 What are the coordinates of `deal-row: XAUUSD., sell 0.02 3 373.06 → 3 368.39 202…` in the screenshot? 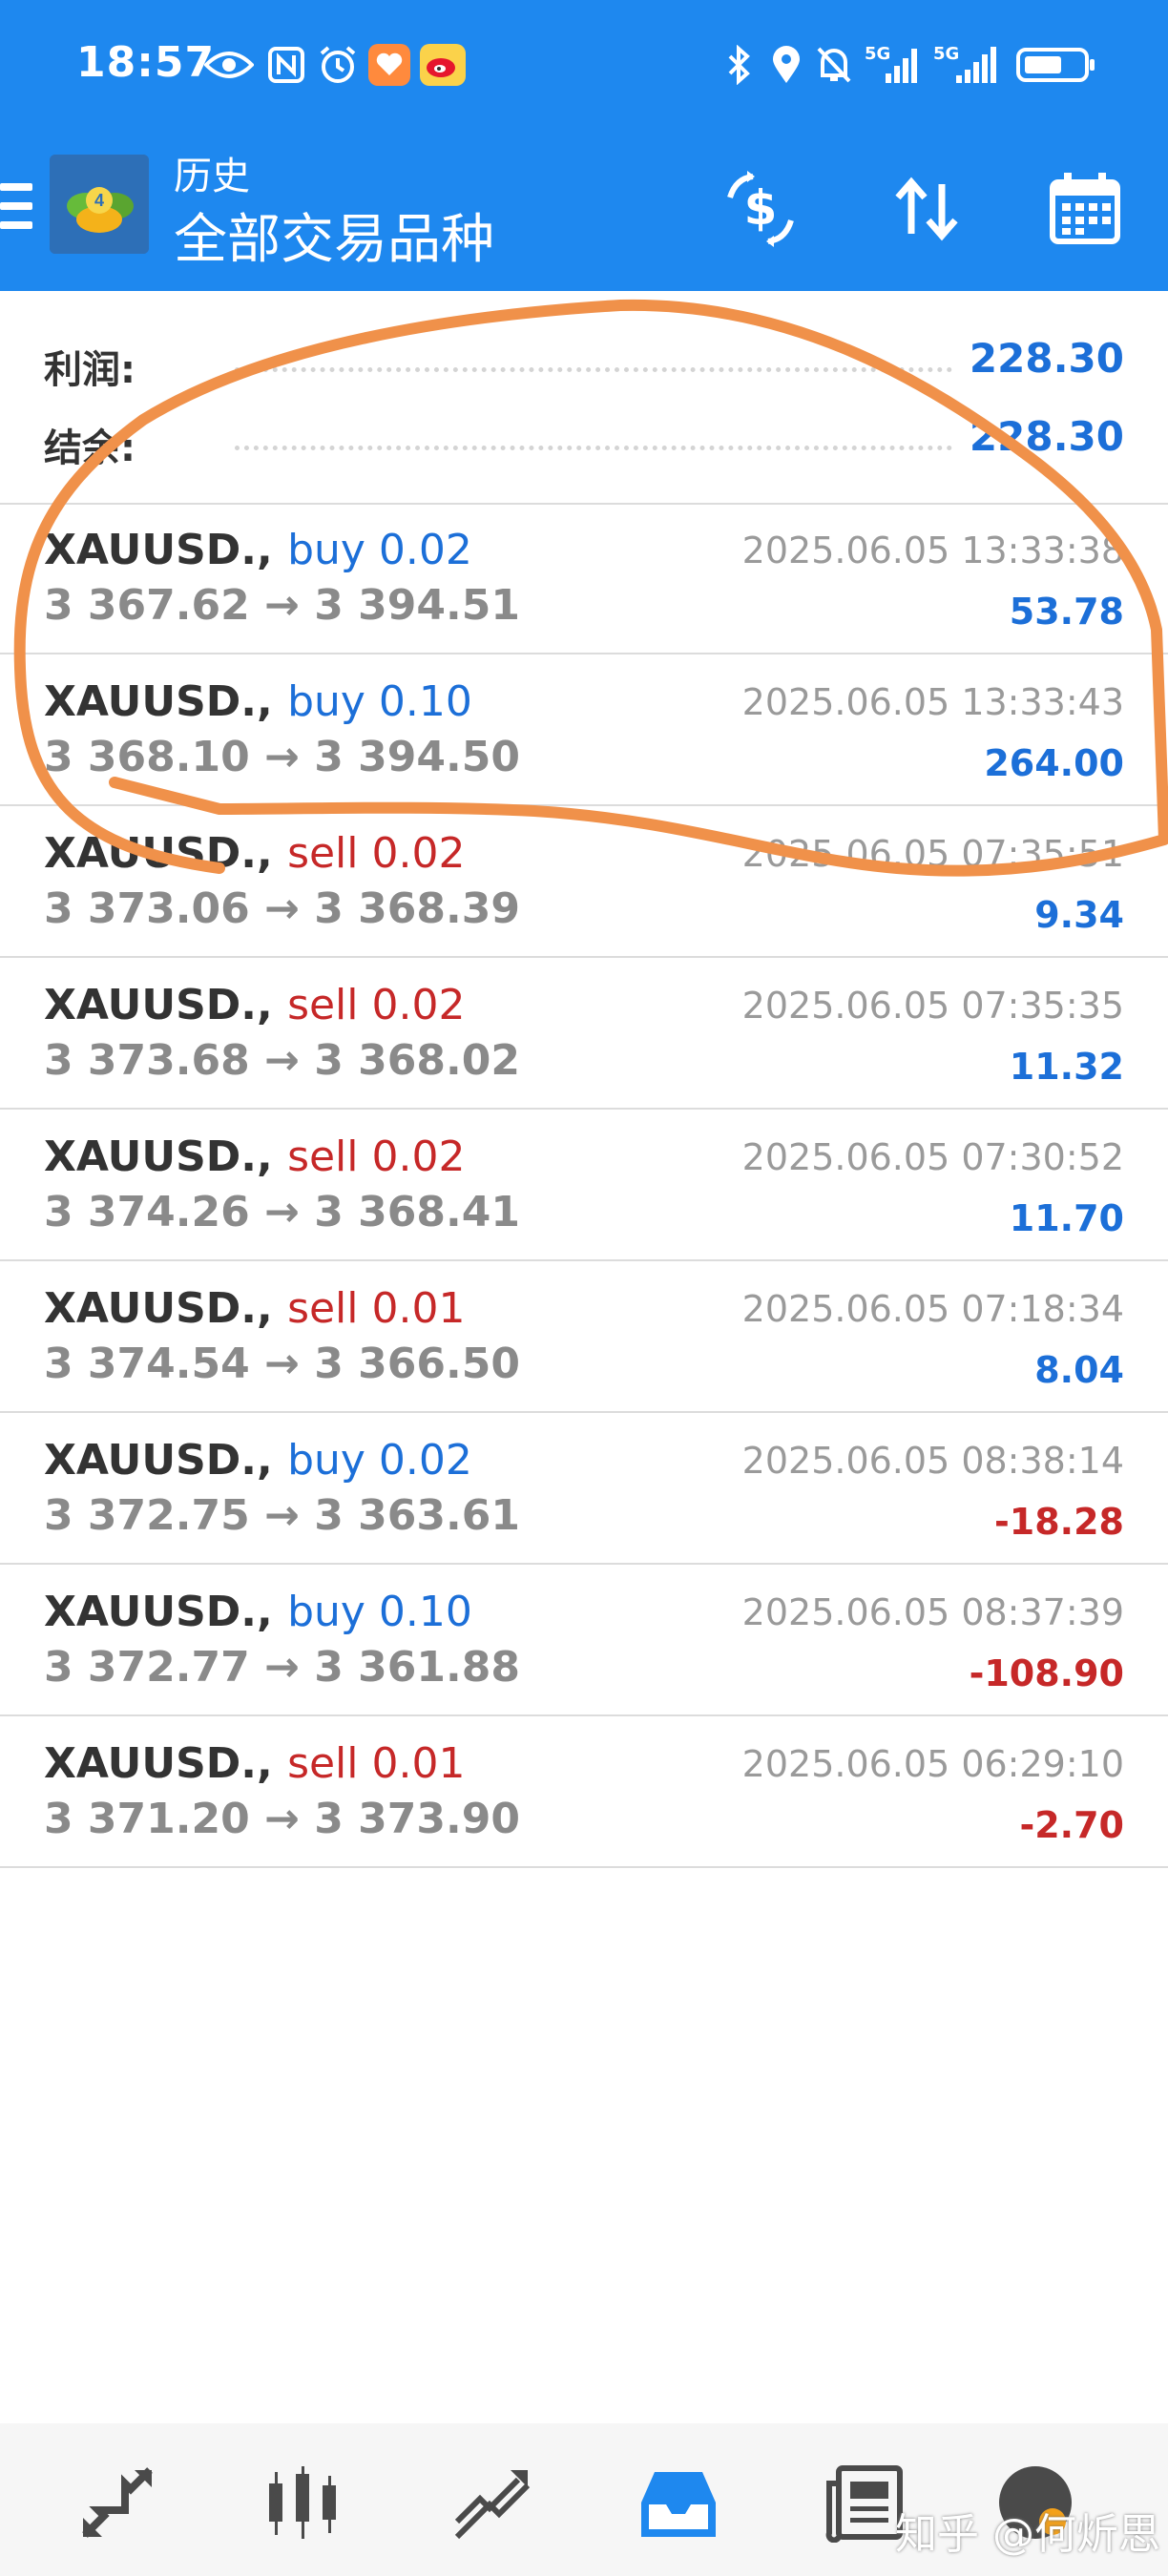 It's located at (584, 882).